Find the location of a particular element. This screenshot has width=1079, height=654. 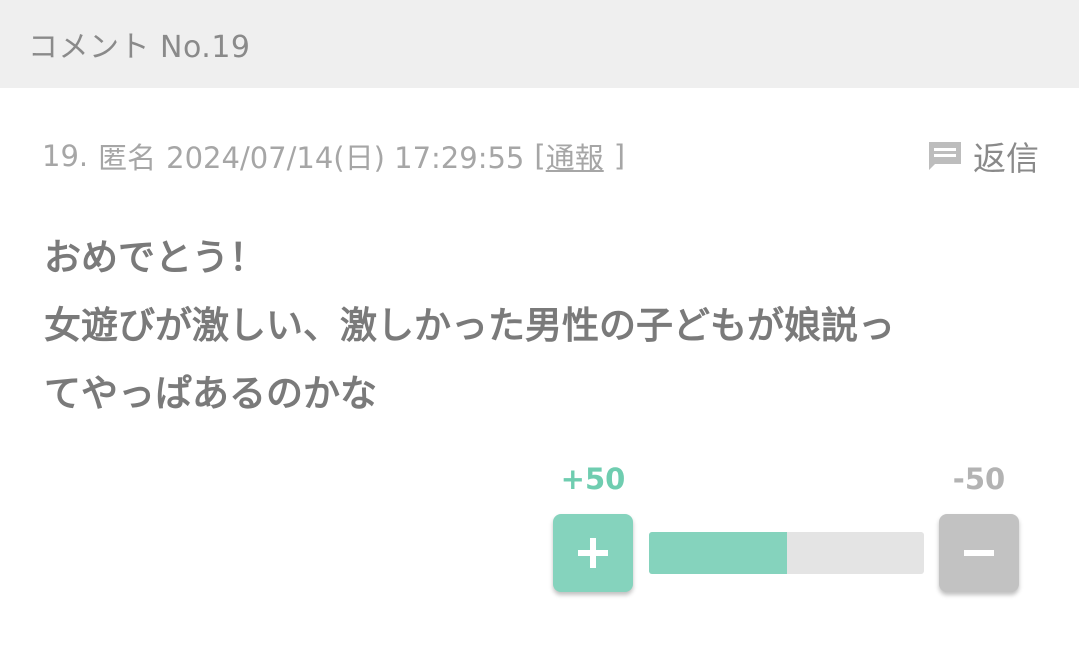

comment-number: 19. is located at coordinates (65, 156).